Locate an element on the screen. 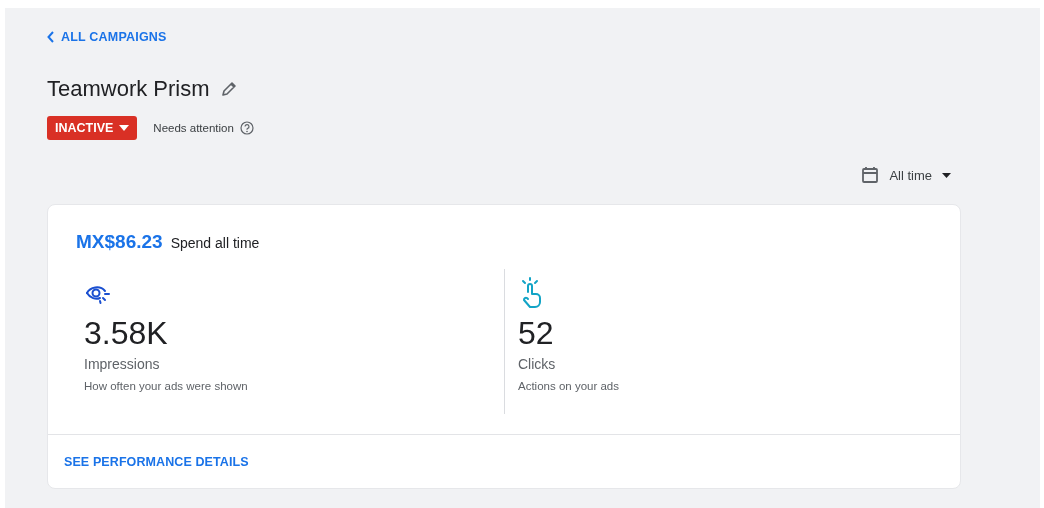  performance-details-link: SEE PERFORMANCE DETAILS is located at coordinates (156, 462).